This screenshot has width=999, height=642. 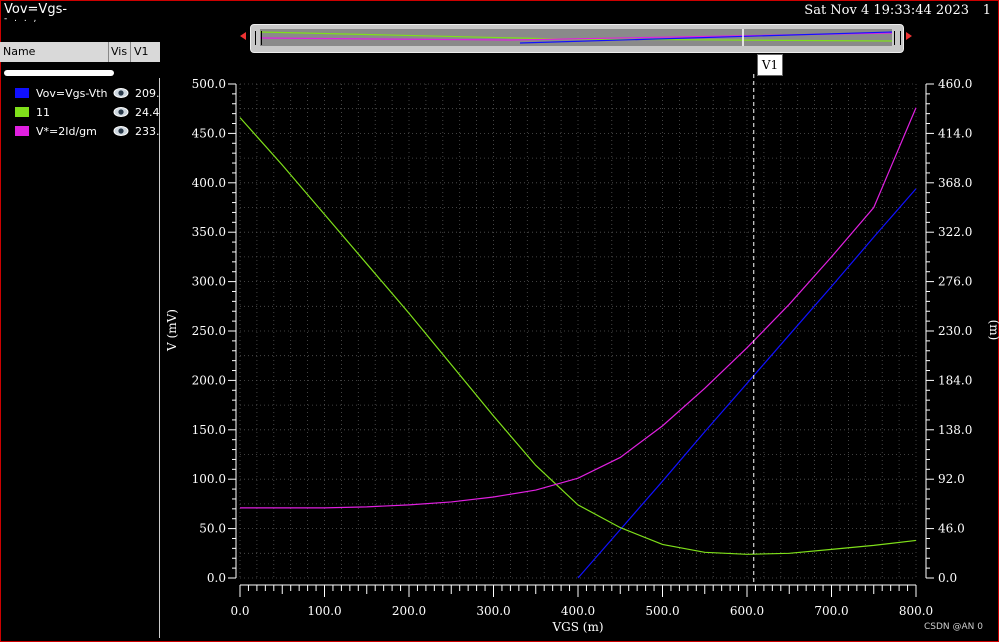 What do you see at coordinates (578, 611) in the screenshot?
I see `x-tick-label: 400.0` at bounding box center [578, 611].